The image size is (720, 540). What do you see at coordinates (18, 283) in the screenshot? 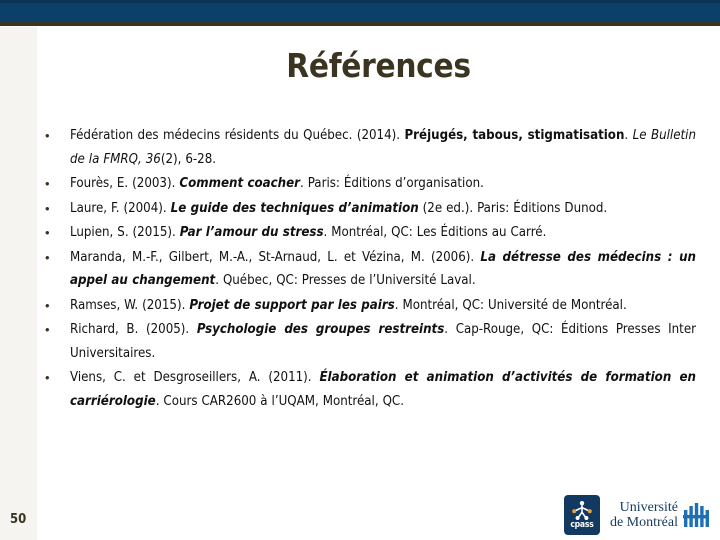
I see `left-accent-strip` at bounding box center [18, 283].